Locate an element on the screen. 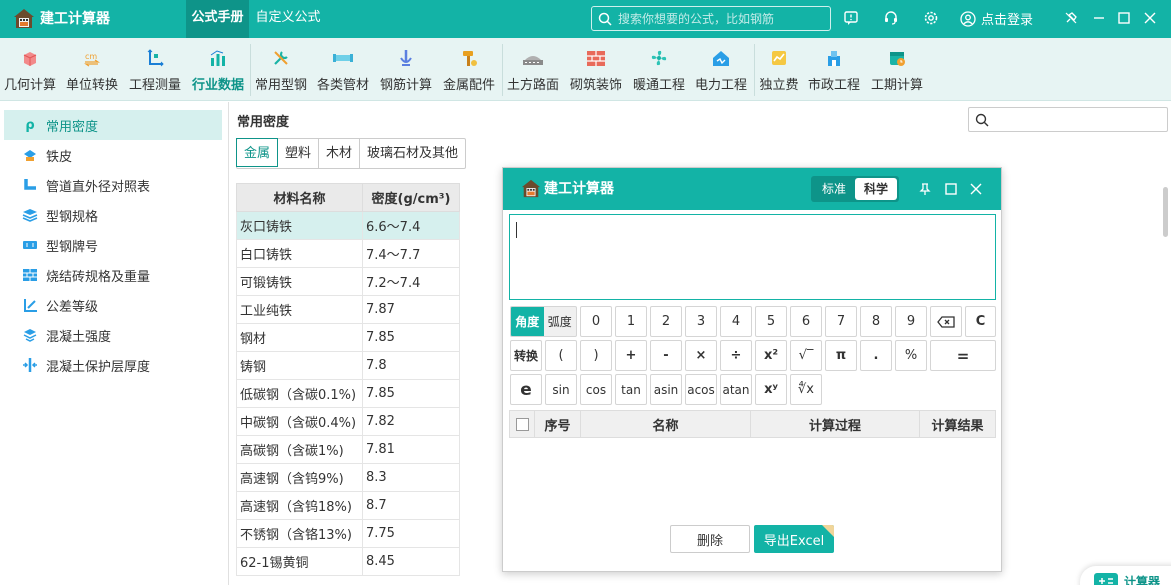  export-excel-button: 导出Excel is located at coordinates (794, 539).